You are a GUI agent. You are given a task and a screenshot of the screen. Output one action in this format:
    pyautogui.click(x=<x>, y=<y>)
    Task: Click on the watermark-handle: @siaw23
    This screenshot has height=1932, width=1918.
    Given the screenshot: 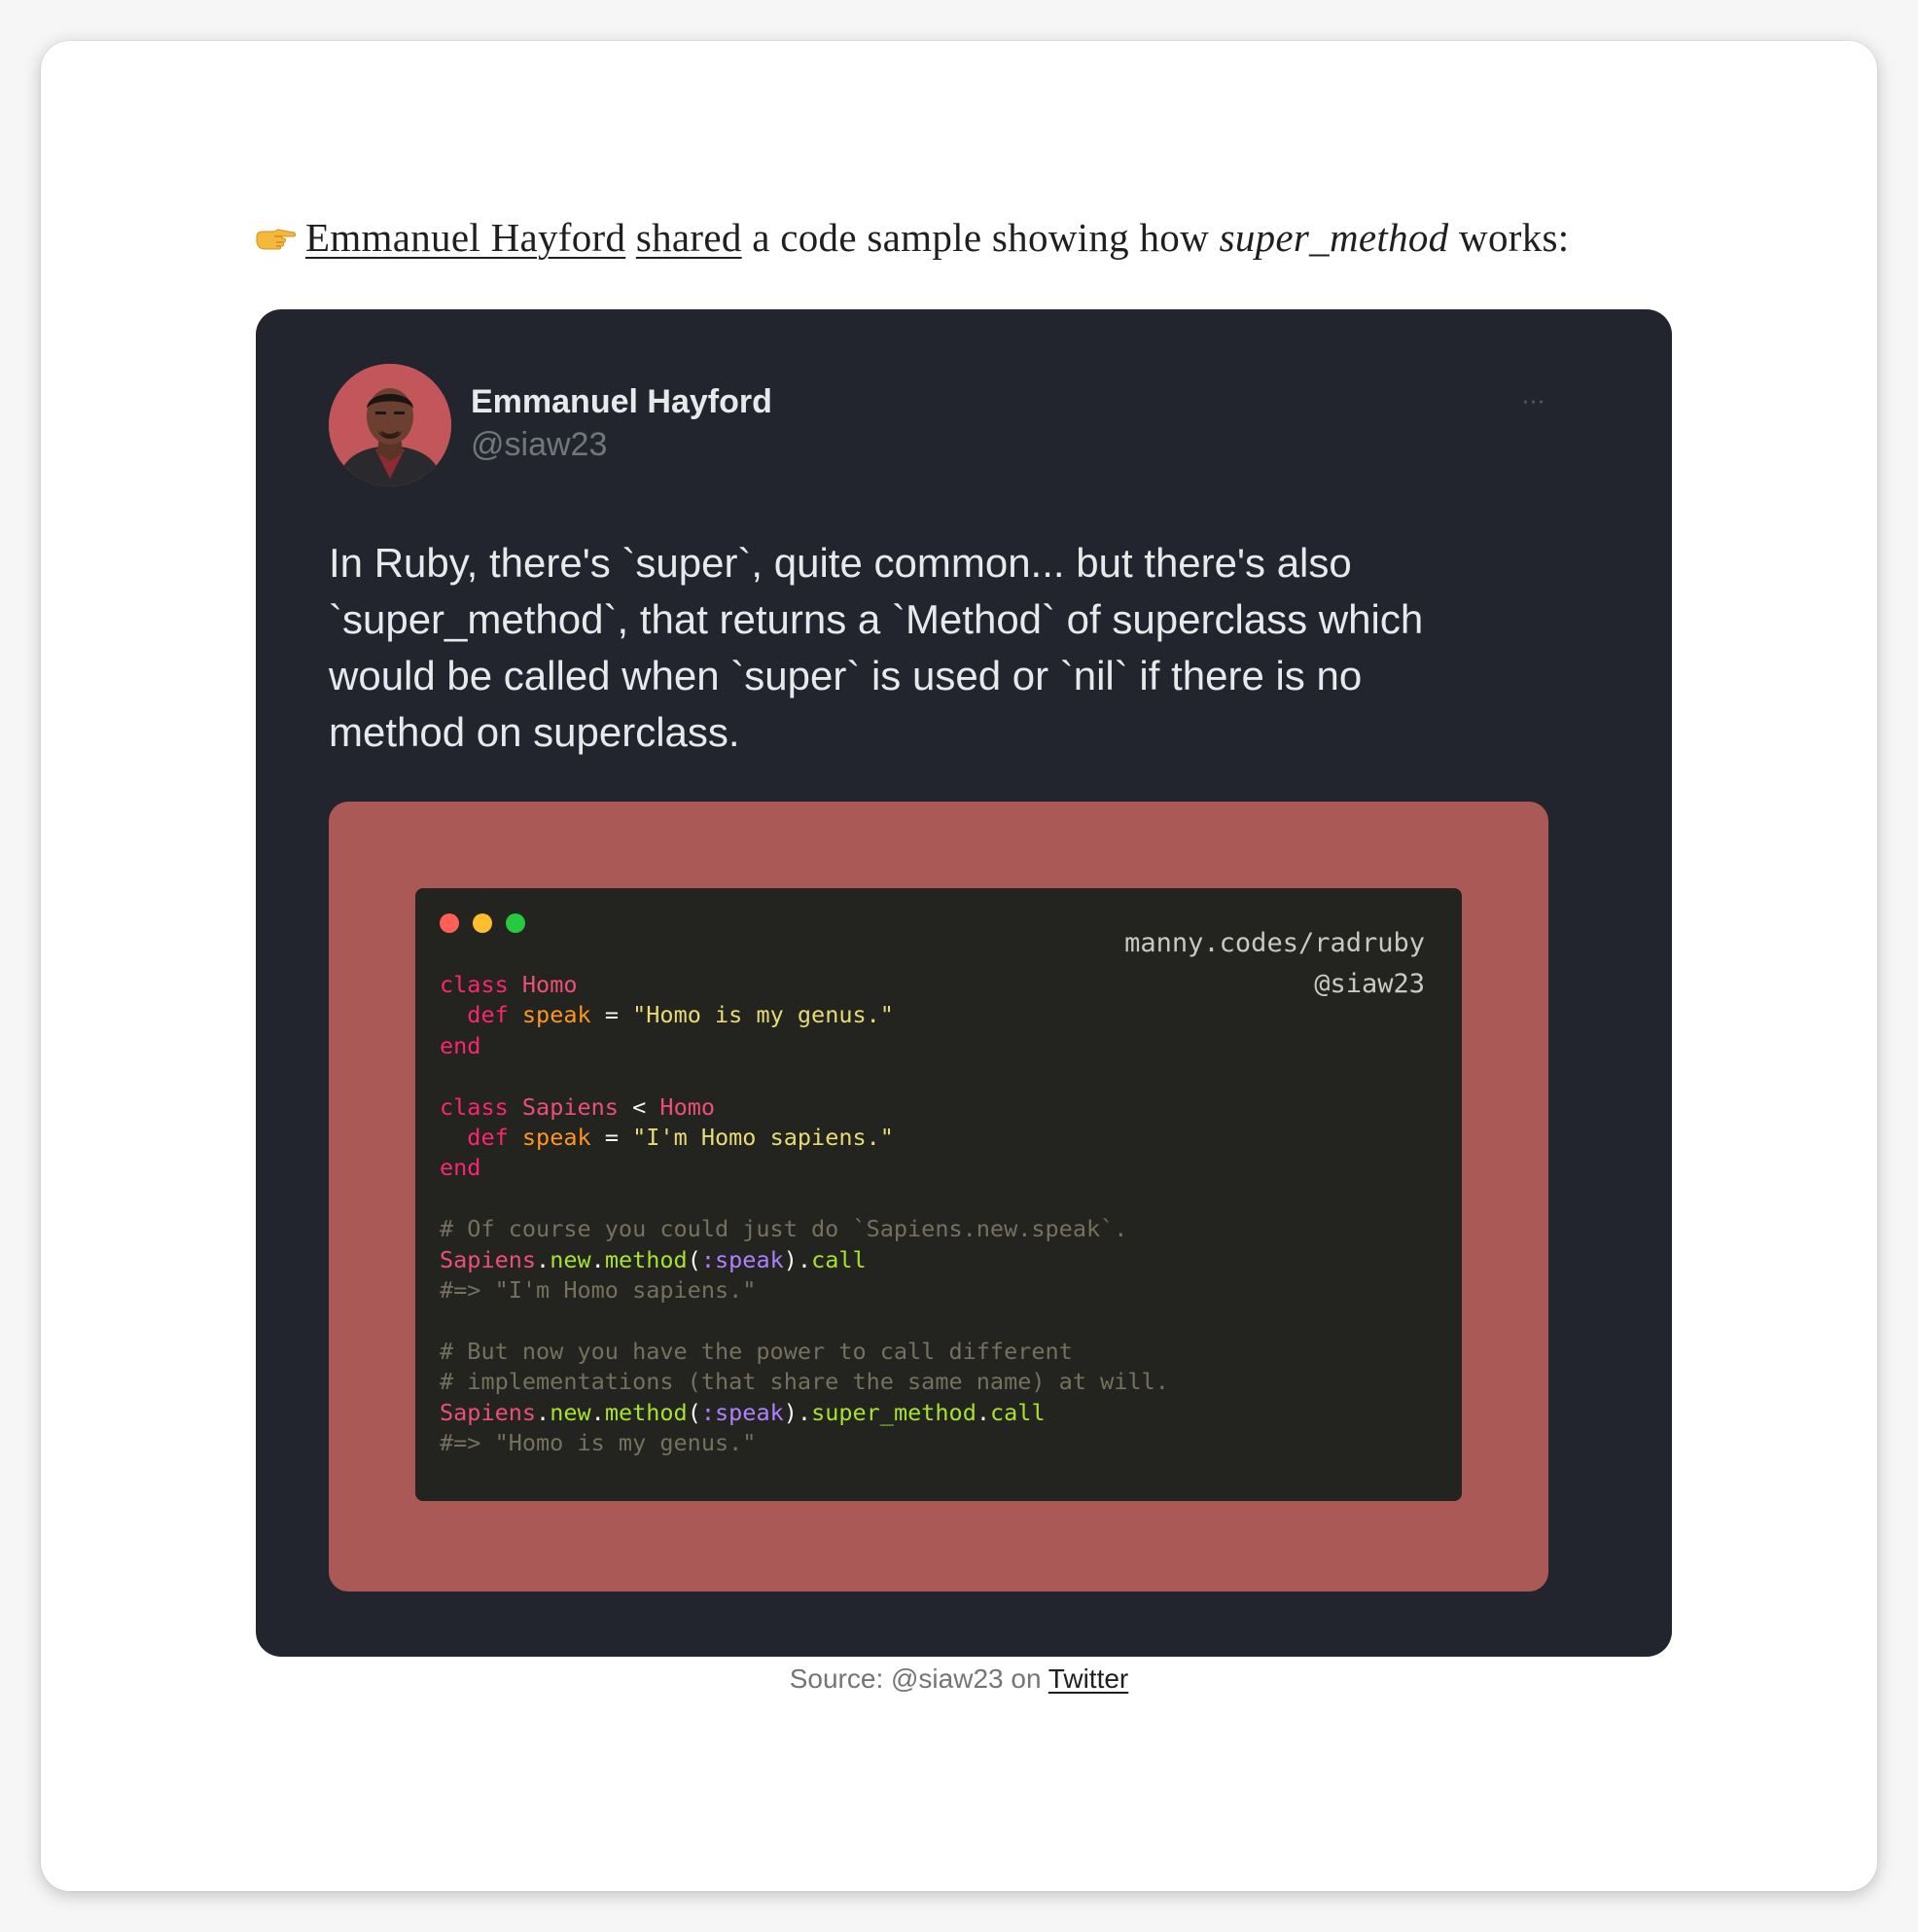 What is the action you would take?
    pyautogui.click(x=1369, y=984)
    